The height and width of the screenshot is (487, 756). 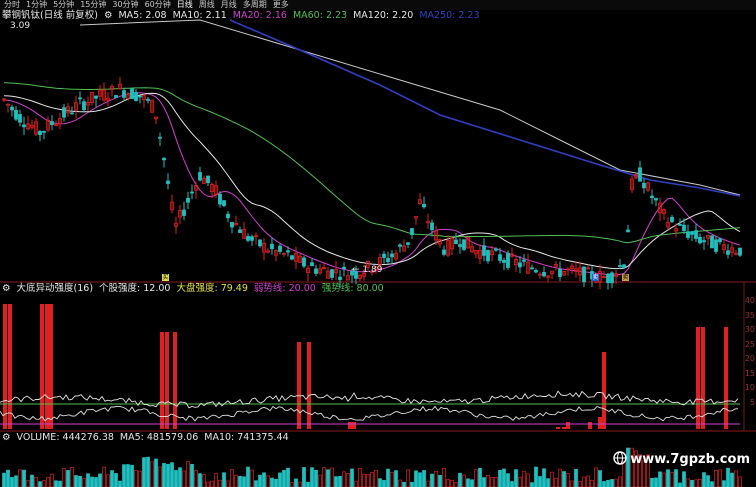 What do you see at coordinates (229, 5) in the screenshot?
I see `period-tab: 月线` at bounding box center [229, 5].